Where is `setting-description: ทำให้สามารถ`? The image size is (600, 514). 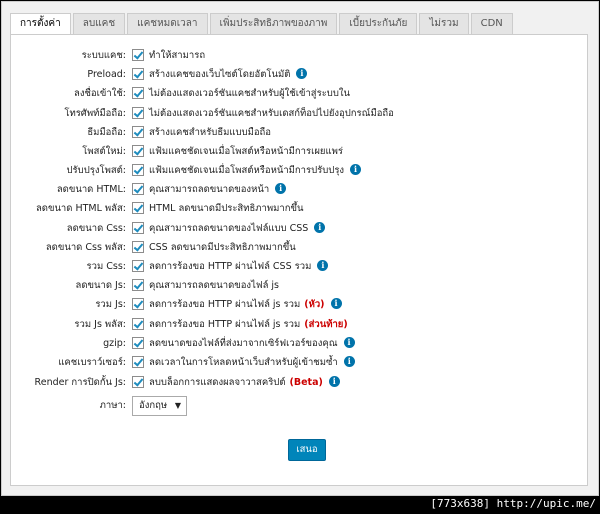 setting-description: ทำให้สามารถ is located at coordinates (177, 56).